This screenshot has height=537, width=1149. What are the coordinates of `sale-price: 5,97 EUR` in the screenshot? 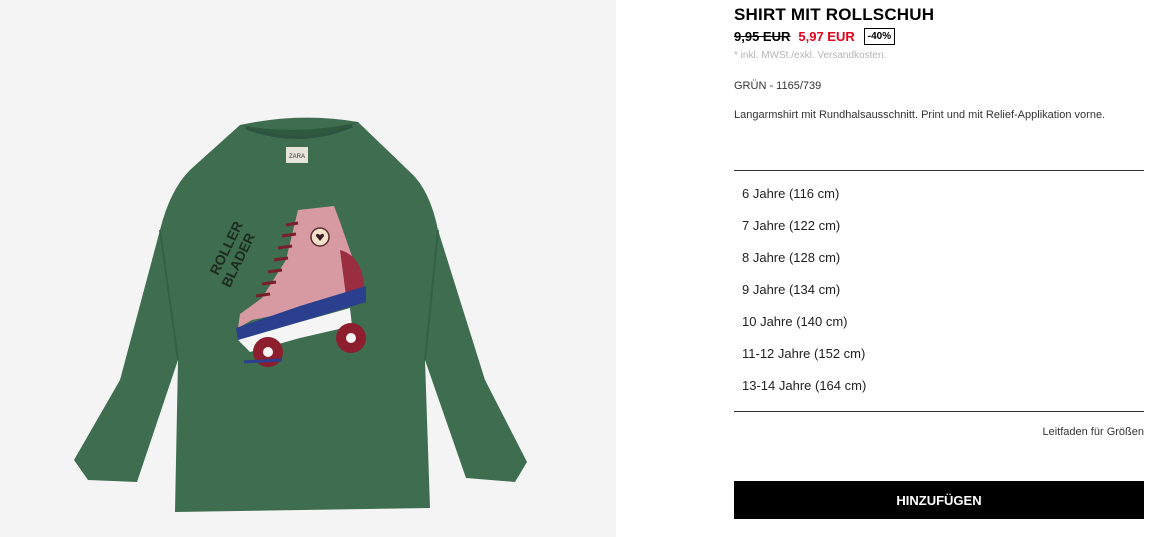 It's located at (826, 36).